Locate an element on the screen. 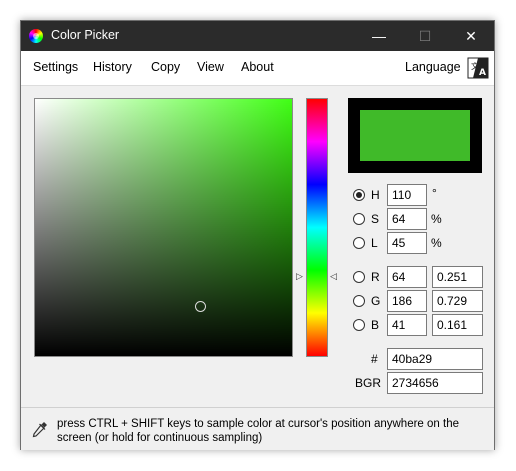 Image resolution: width=516 pixels, height=471 pixels. red-field: 64 is located at coordinates (407, 277).